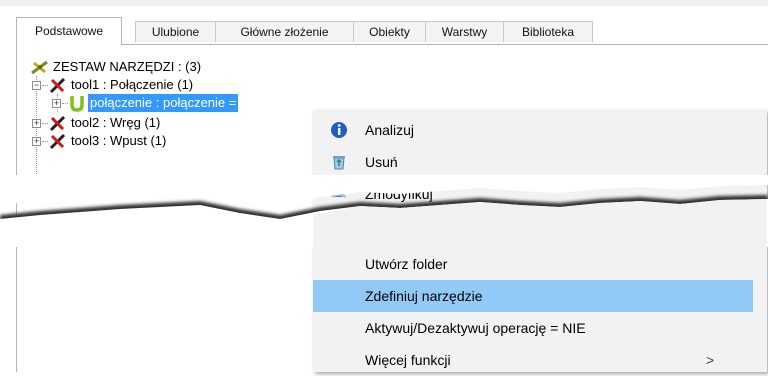 The width and height of the screenshot is (768, 376). Describe the element at coordinates (548, 31) in the screenshot. I see `tab-biblioteka: Biblioteka` at that location.